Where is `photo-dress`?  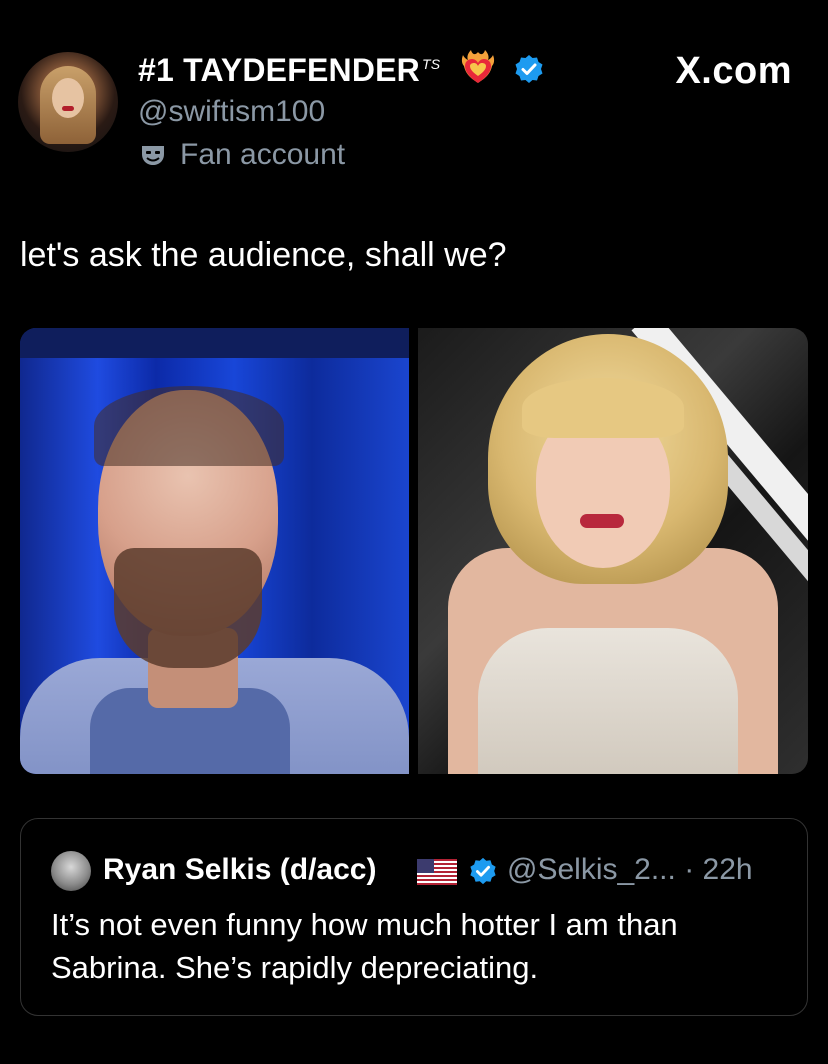
photo-dress is located at coordinates (608, 701).